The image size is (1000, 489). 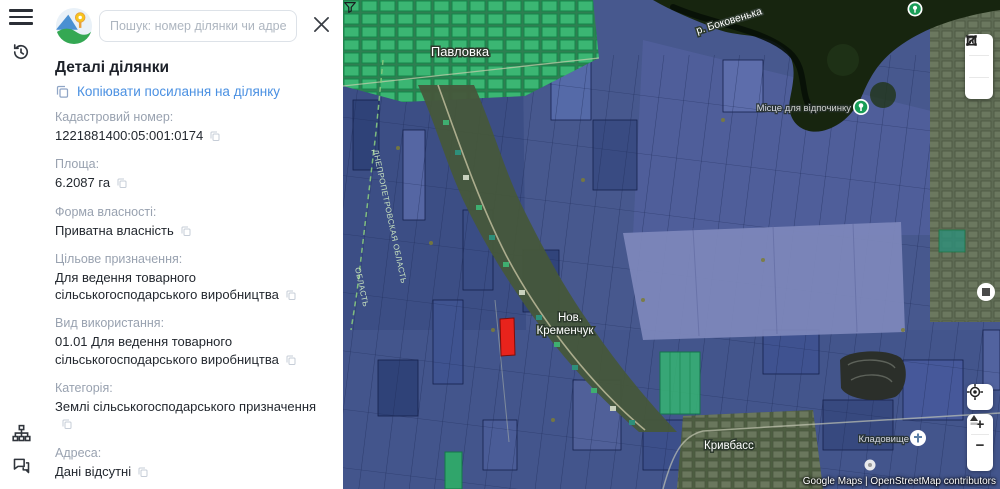 I want to click on map-label-settlement-line1: Нов., so click(x=570, y=318).